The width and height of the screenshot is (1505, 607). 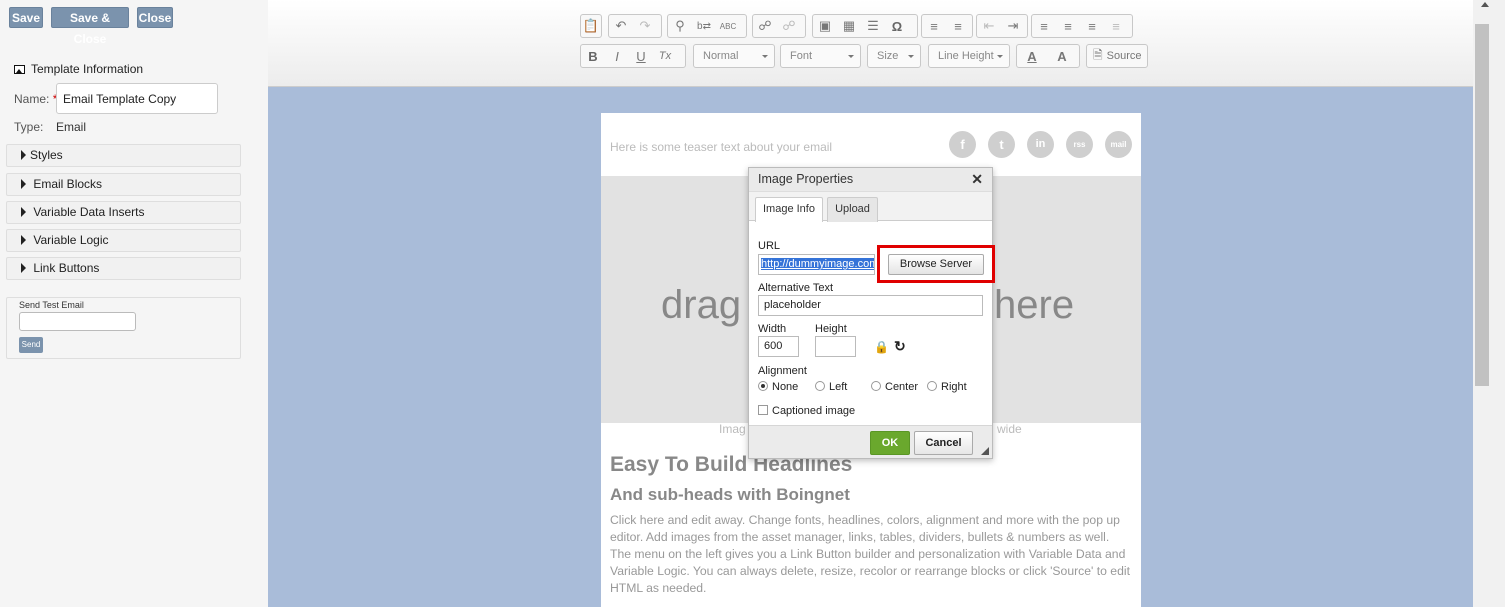 What do you see at coordinates (763, 386) in the screenshot?
I see `alignment-none-radio` at bounding box center [763, 386].